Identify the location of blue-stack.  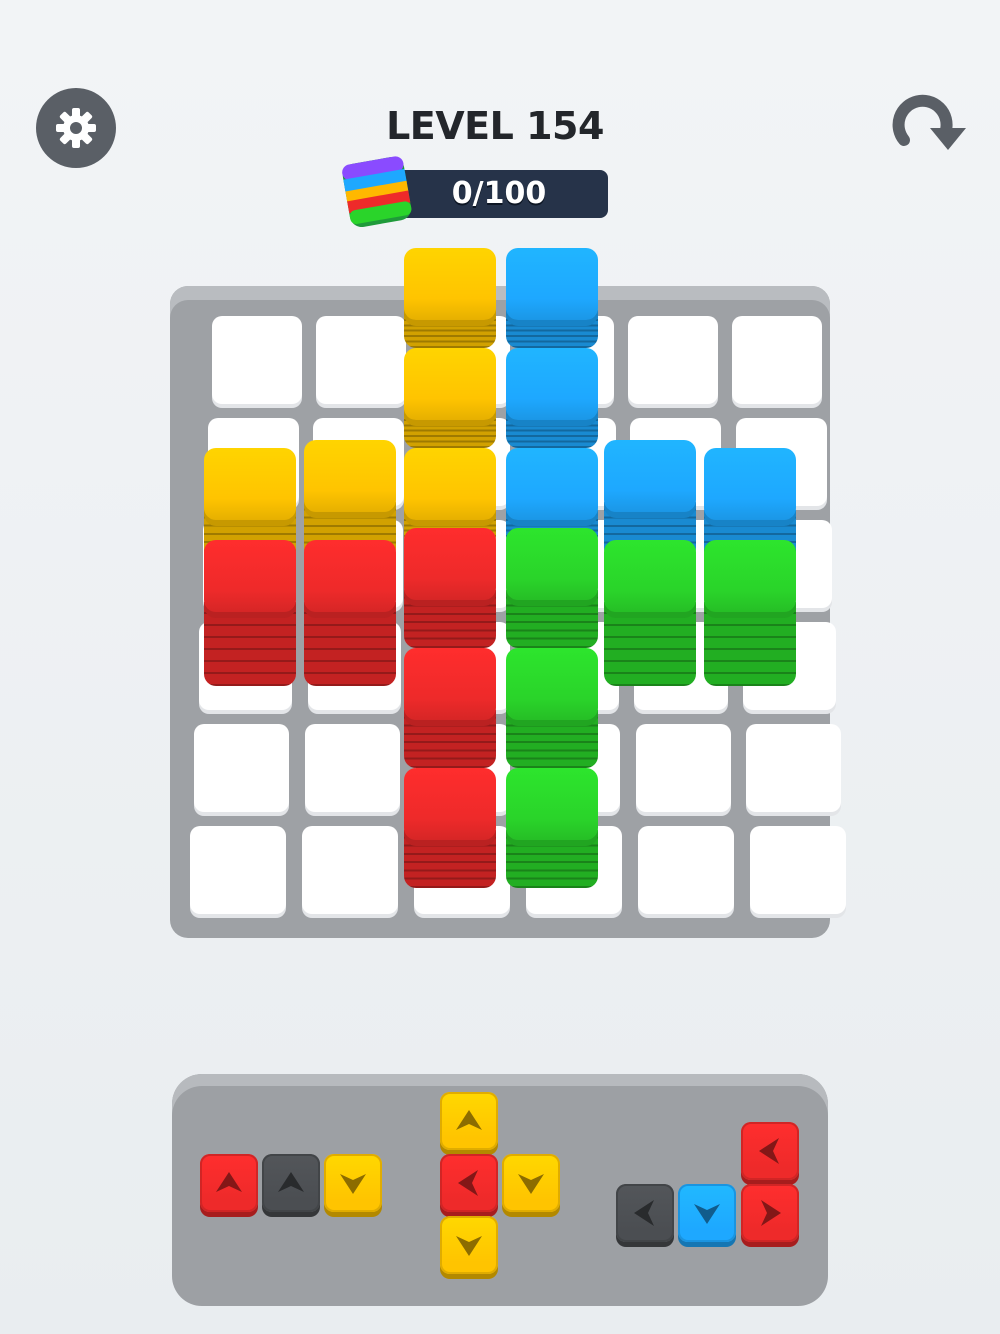
(552, 398).